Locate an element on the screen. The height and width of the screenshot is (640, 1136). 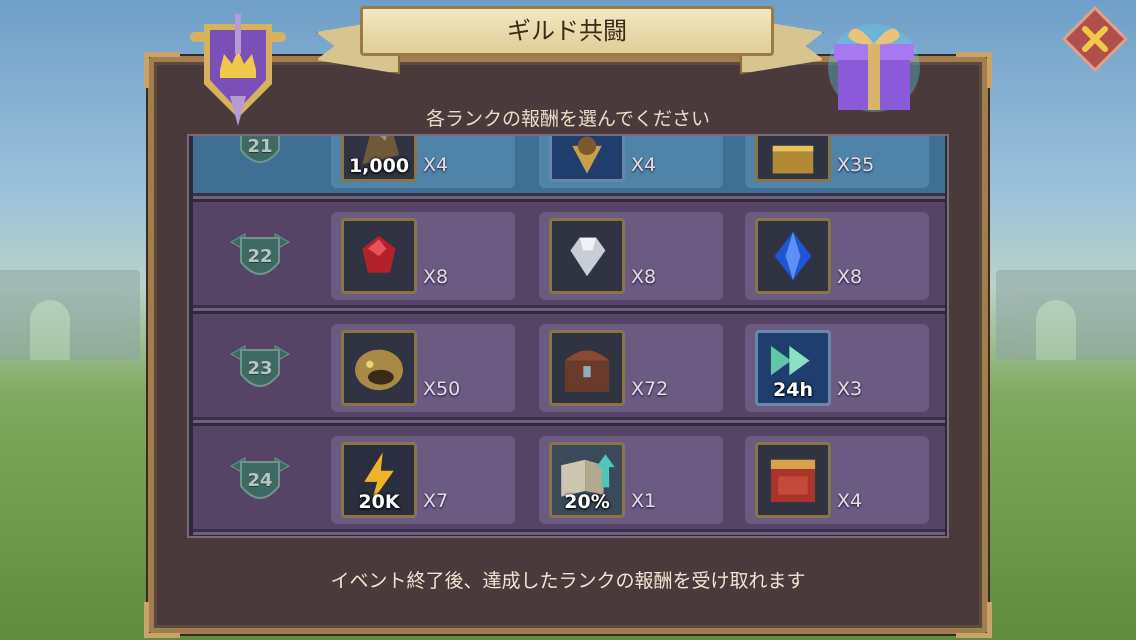
close-button is located at coordinates (1095, 39).